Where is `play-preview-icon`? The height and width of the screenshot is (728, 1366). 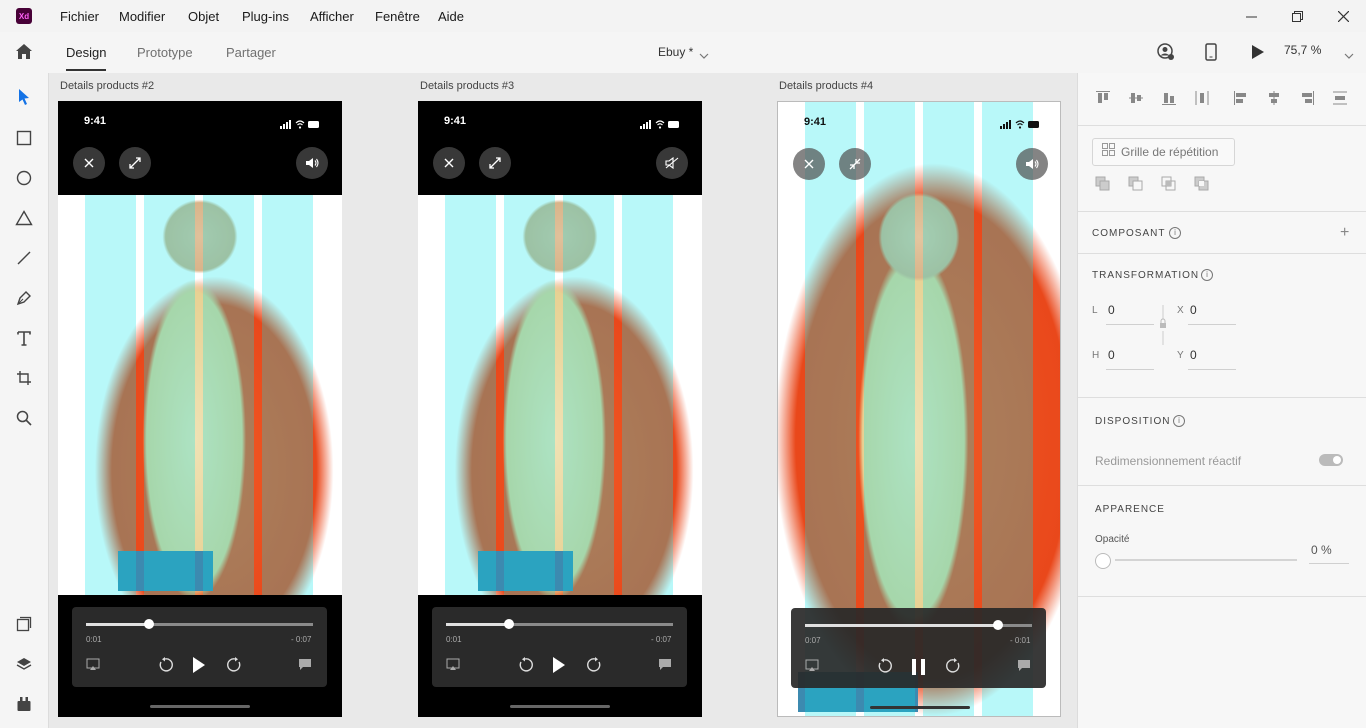 play-preview-icon is located at coordinates (1258, 54).